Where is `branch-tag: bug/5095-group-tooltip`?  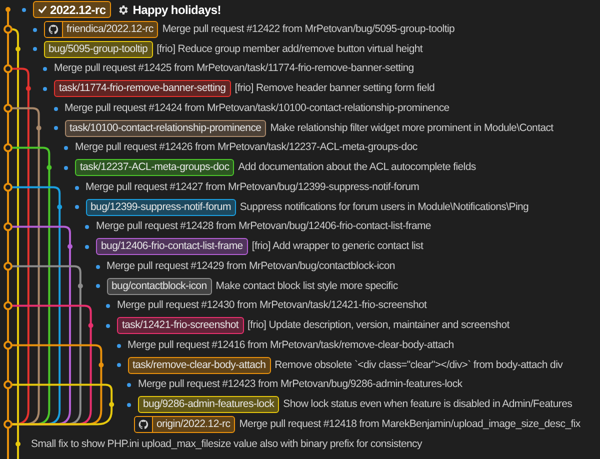 branch-tag: bug/5095-group-tooltip is located at coordinates (98, 49).